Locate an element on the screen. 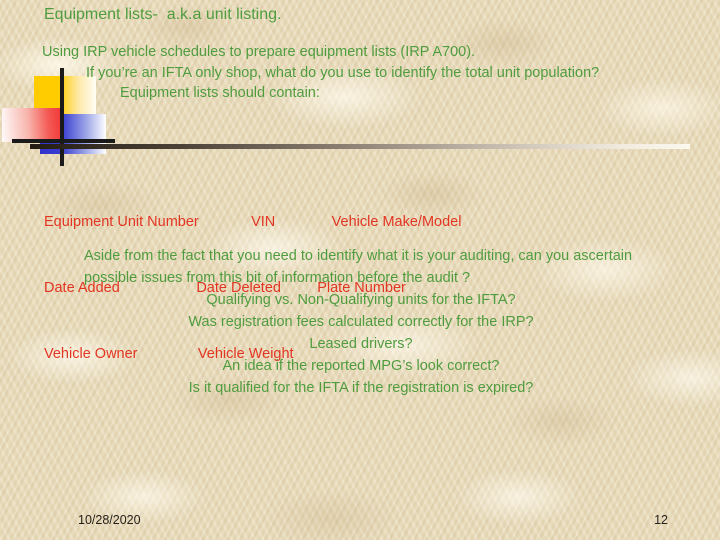  section-divider-rule is located at coordinates (360, 146).